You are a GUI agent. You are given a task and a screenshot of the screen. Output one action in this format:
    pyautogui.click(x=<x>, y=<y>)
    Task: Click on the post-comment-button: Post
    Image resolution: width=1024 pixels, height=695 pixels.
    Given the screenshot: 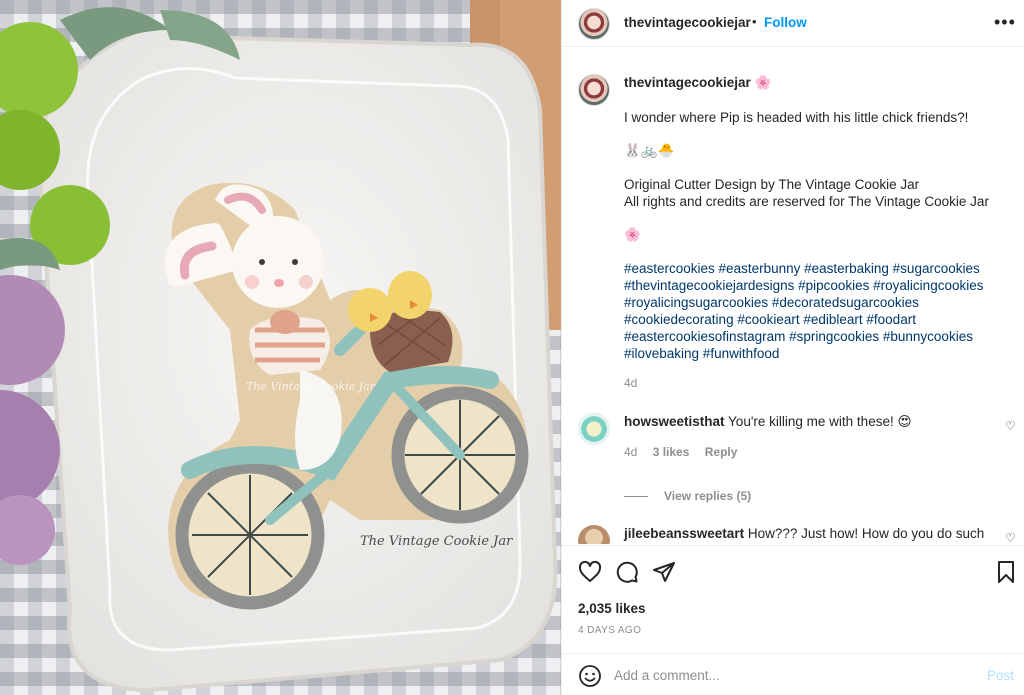 What is the action you would take?
    pyautogui.click(x=1000, y=675)
    